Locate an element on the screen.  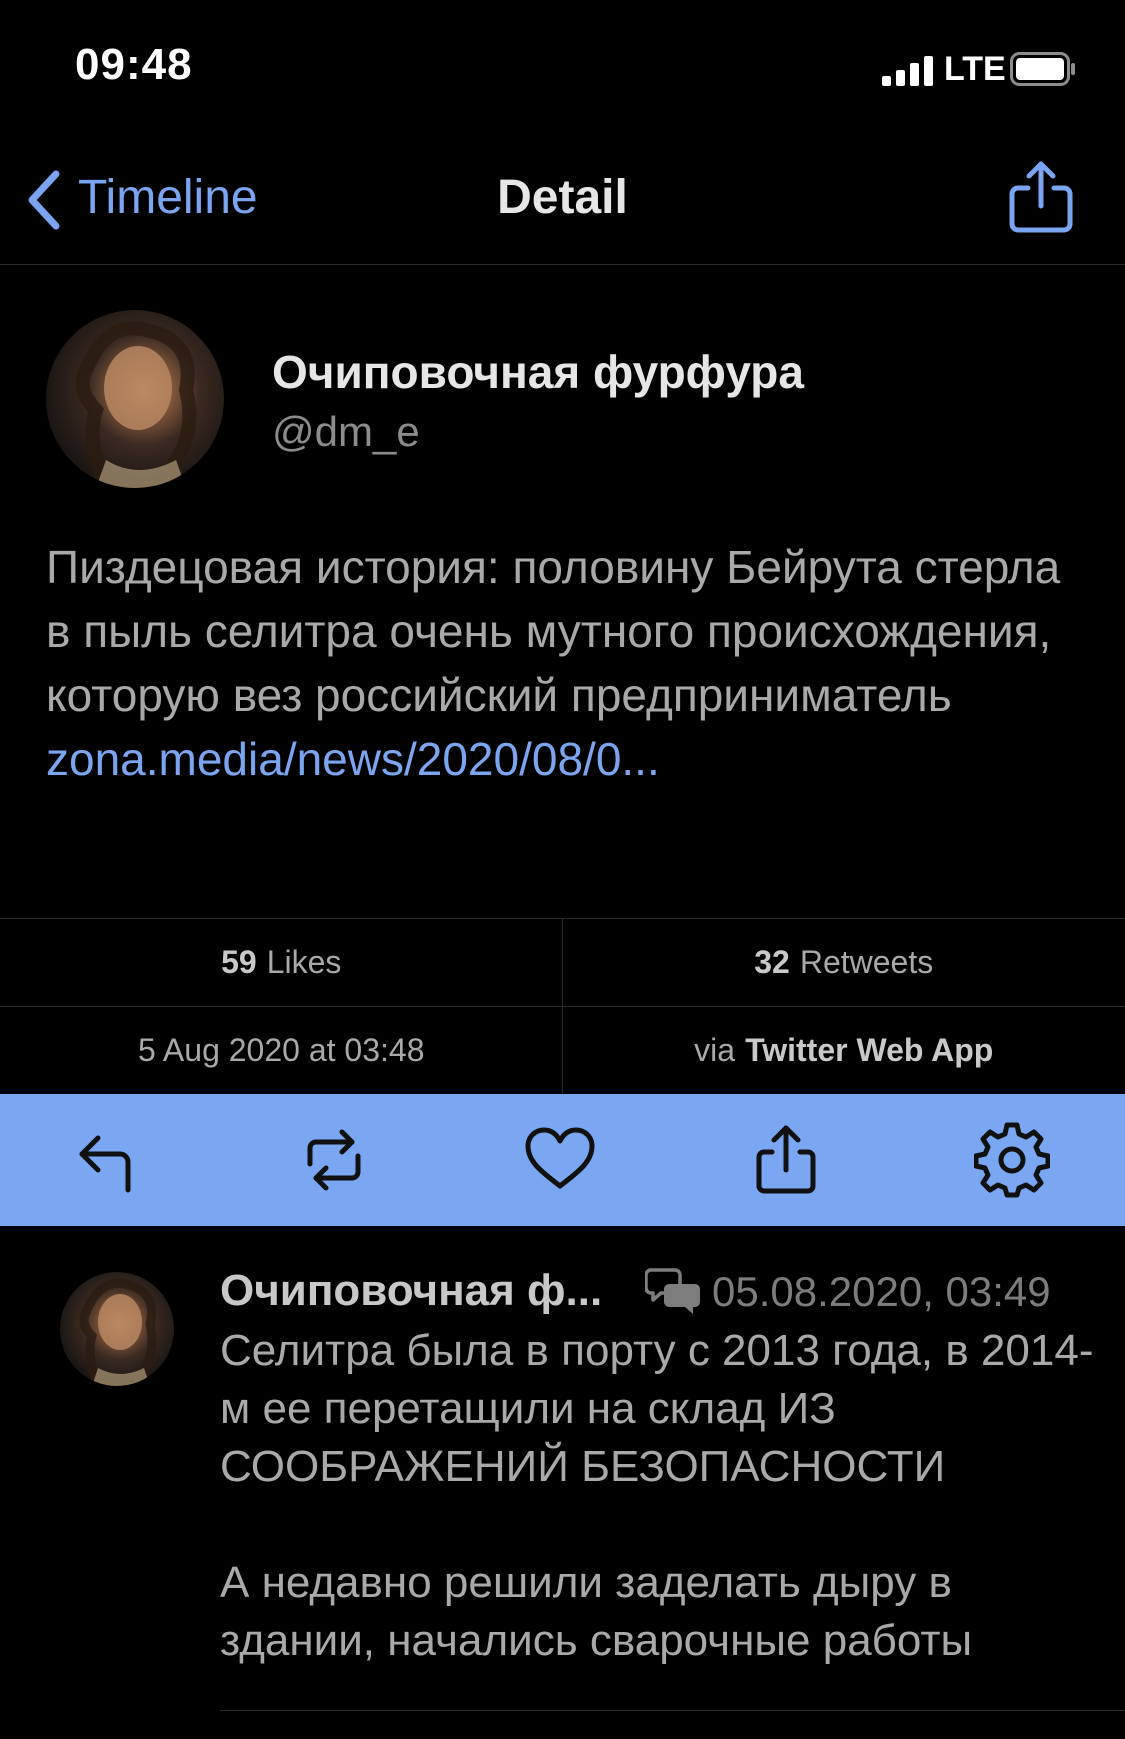
battery-icon is located at coordinates (1042, 69).